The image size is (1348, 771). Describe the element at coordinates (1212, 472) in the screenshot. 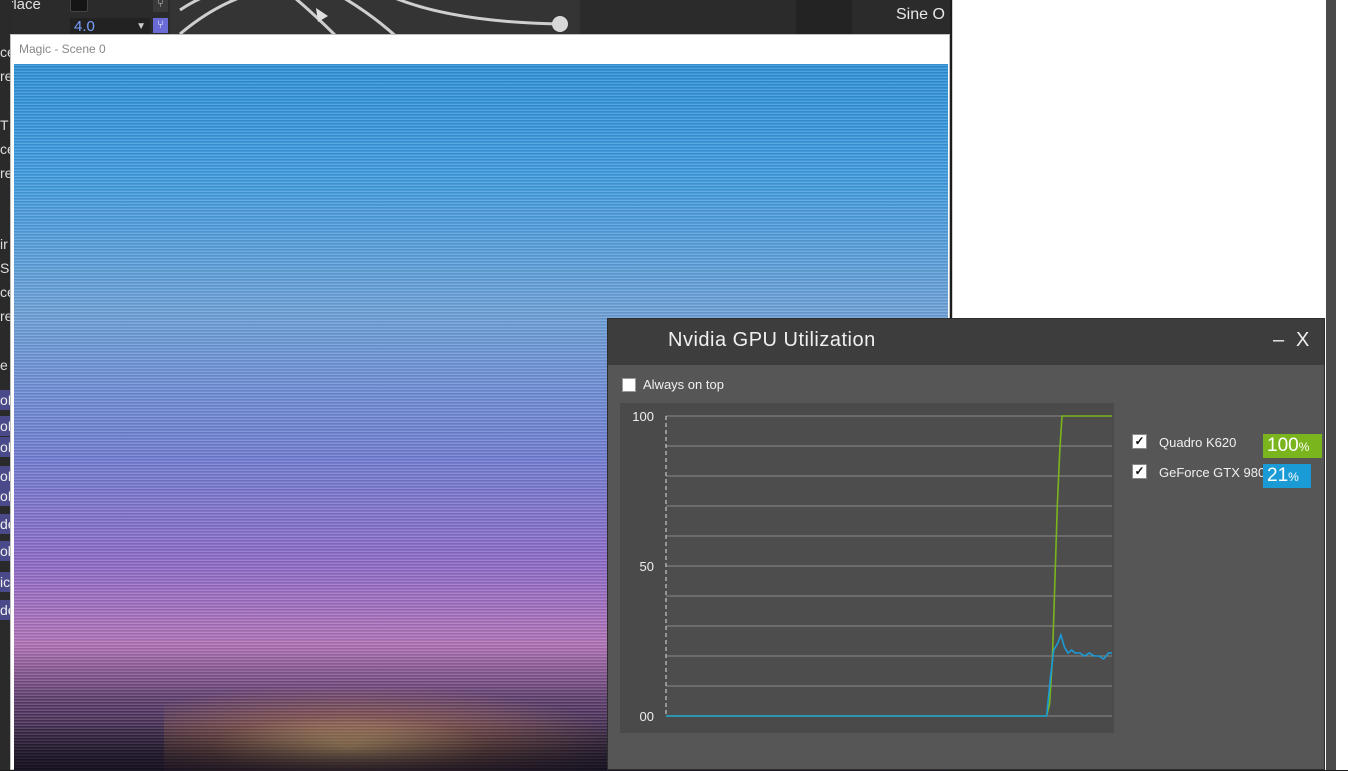

I see `geforce-series-label: GeForce GTX 980` at that location.